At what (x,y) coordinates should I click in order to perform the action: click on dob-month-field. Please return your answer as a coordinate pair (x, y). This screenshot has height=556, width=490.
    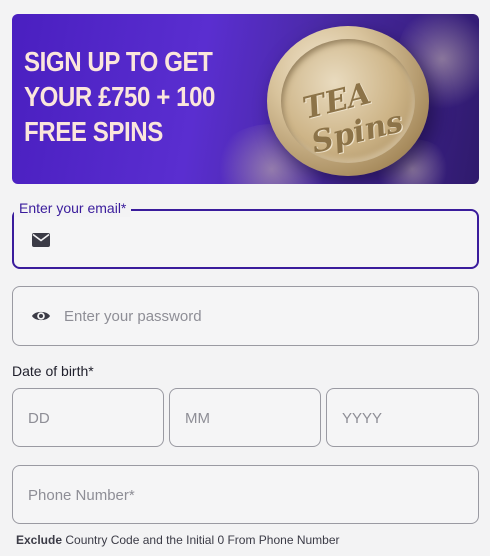
    Looking at the image, I should click on (245, 417).